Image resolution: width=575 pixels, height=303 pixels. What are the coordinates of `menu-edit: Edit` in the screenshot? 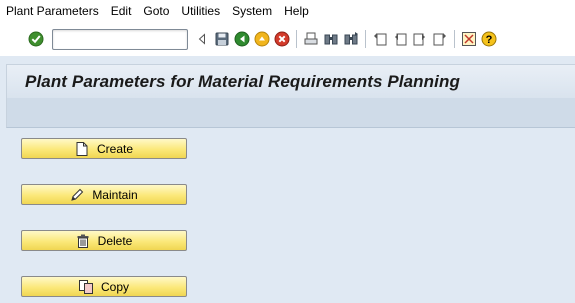 It's located at (121, 11).